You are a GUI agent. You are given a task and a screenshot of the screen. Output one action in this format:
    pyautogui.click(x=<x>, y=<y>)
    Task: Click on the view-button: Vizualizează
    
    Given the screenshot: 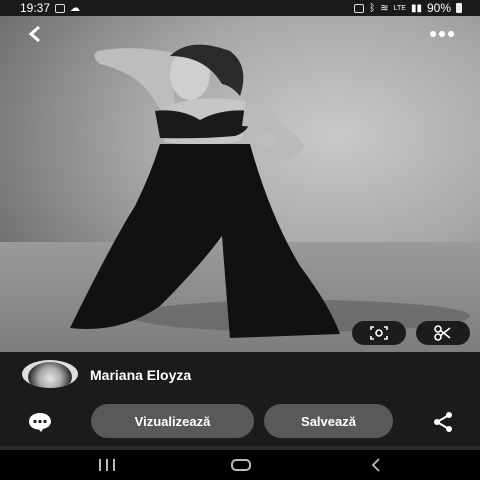 What is the action you would take?
    pyautogui.click(x=172, y=421)
    